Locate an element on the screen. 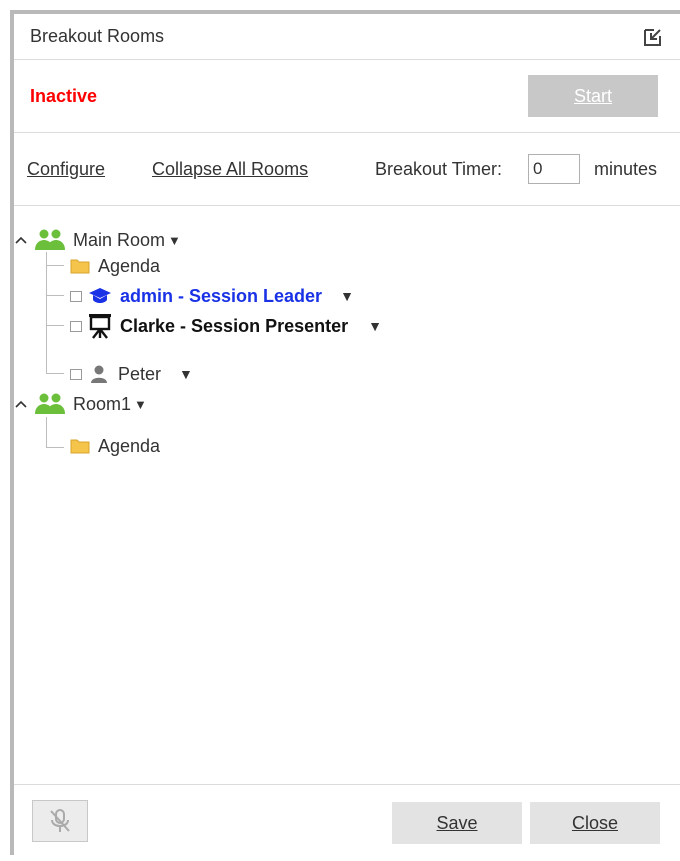  room-name: Main Room is located at coordinates (119, 239).